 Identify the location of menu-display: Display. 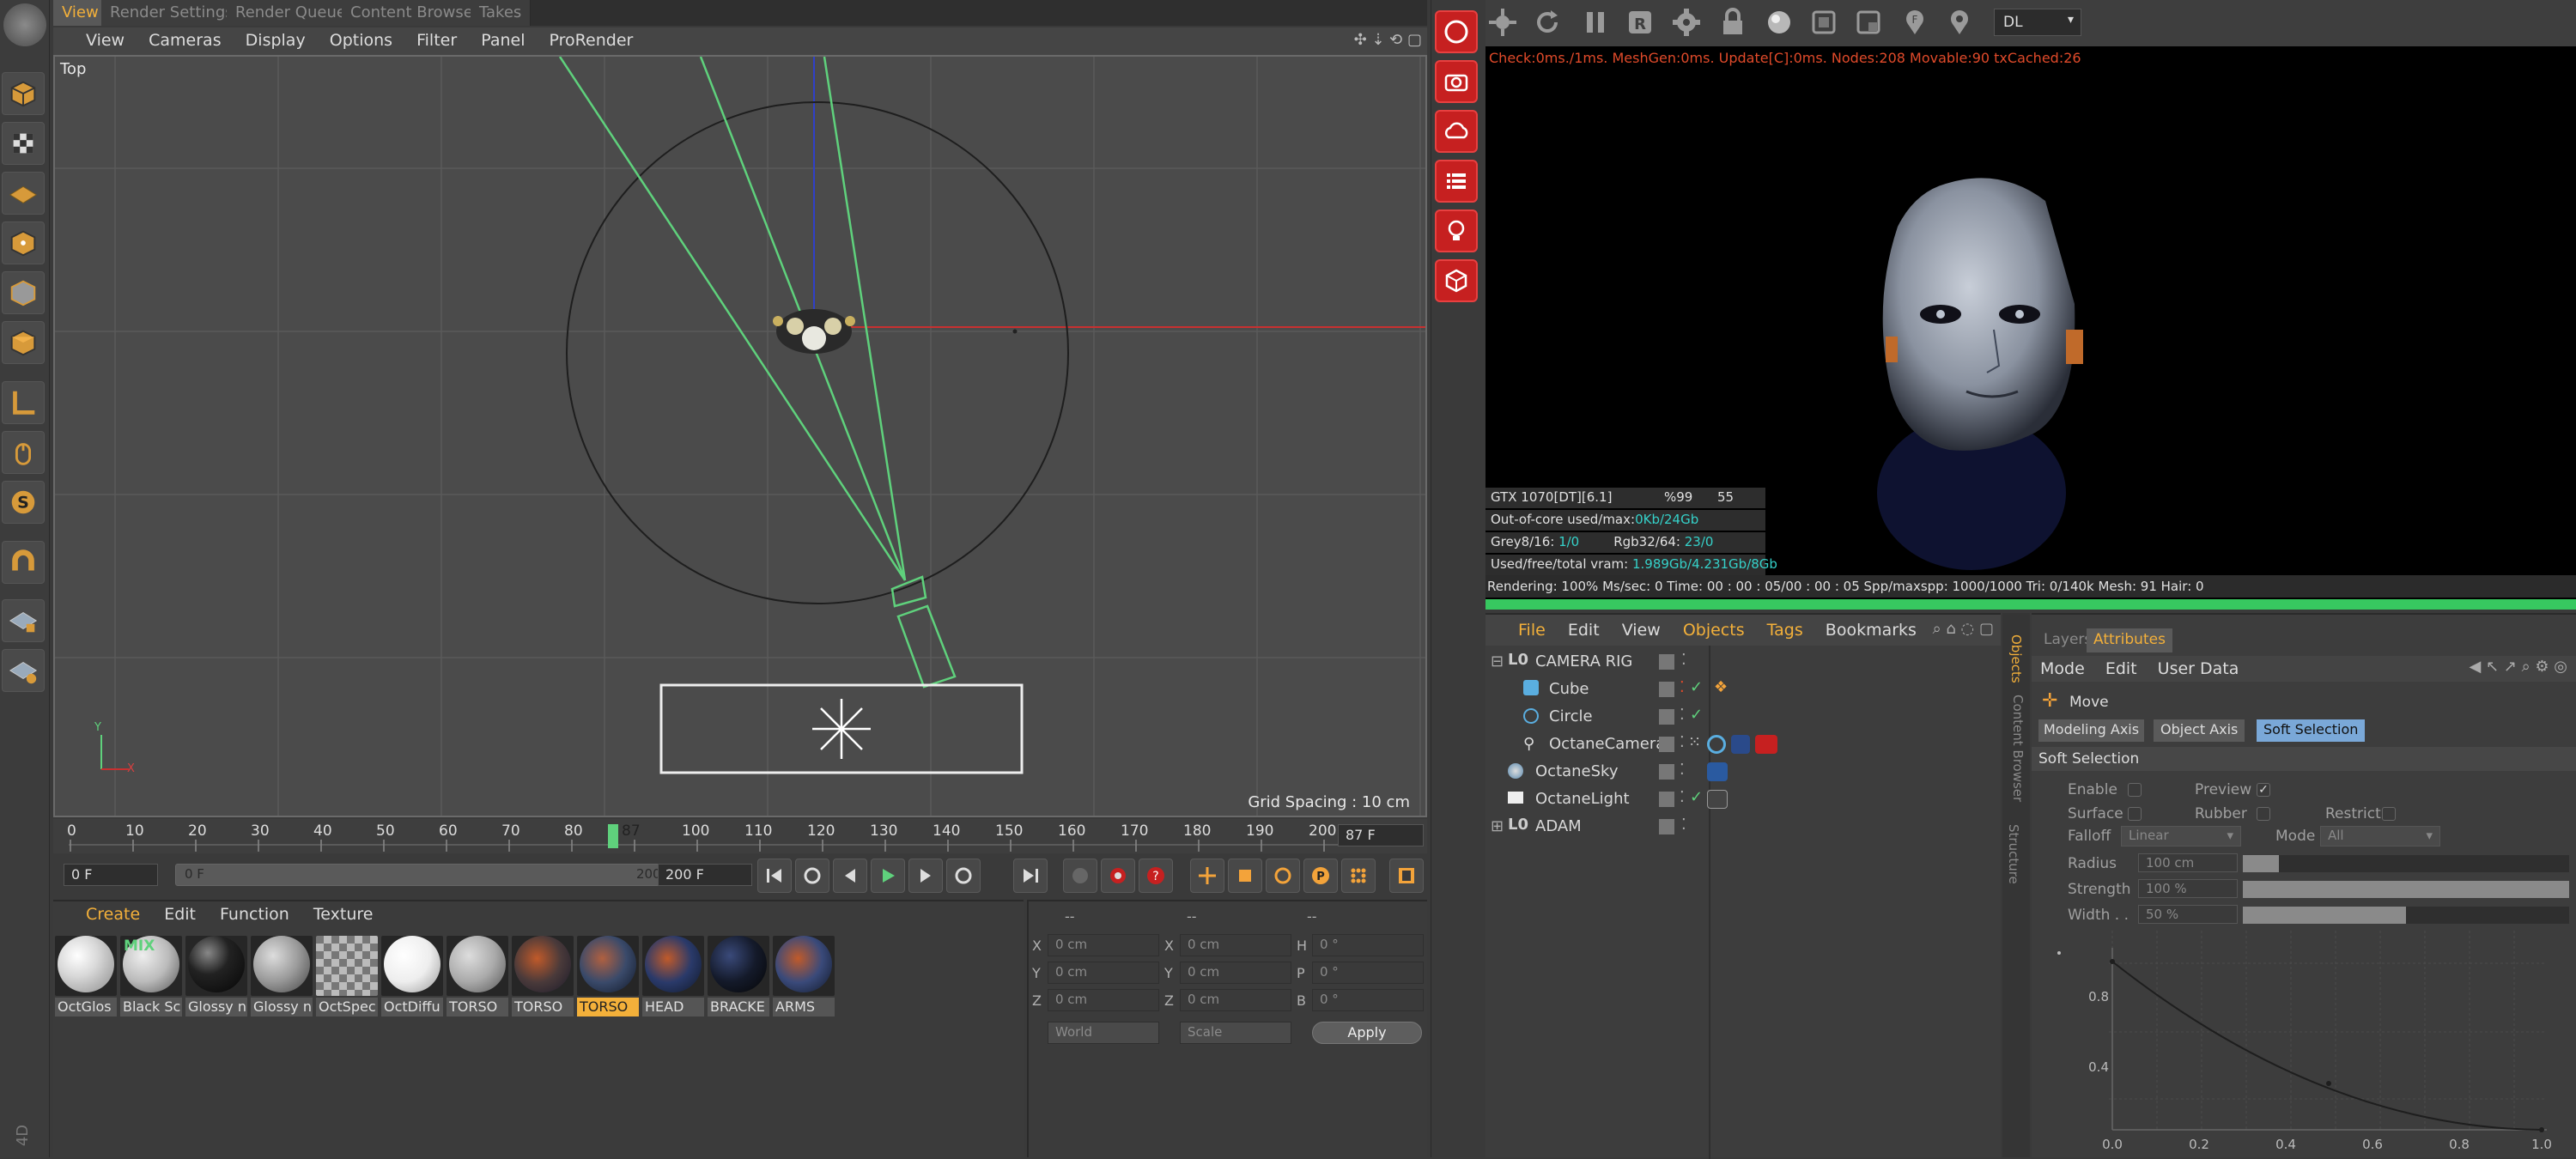
(276, 41).